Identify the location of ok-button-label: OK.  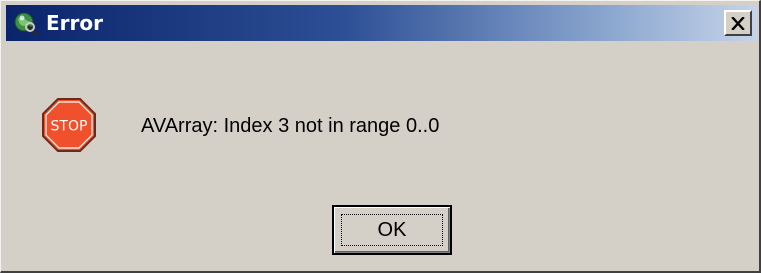
(392, 230).